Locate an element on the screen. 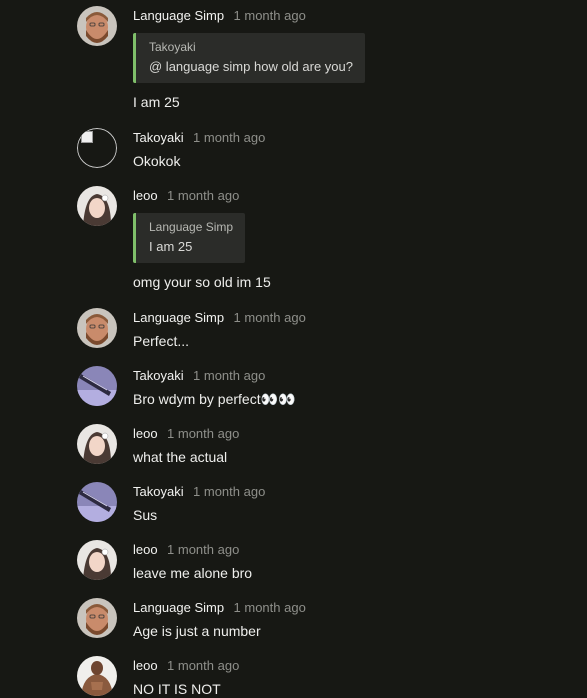 The image size is (587, 698). comment-text: I am 25 is located at coordinates (156, 102).